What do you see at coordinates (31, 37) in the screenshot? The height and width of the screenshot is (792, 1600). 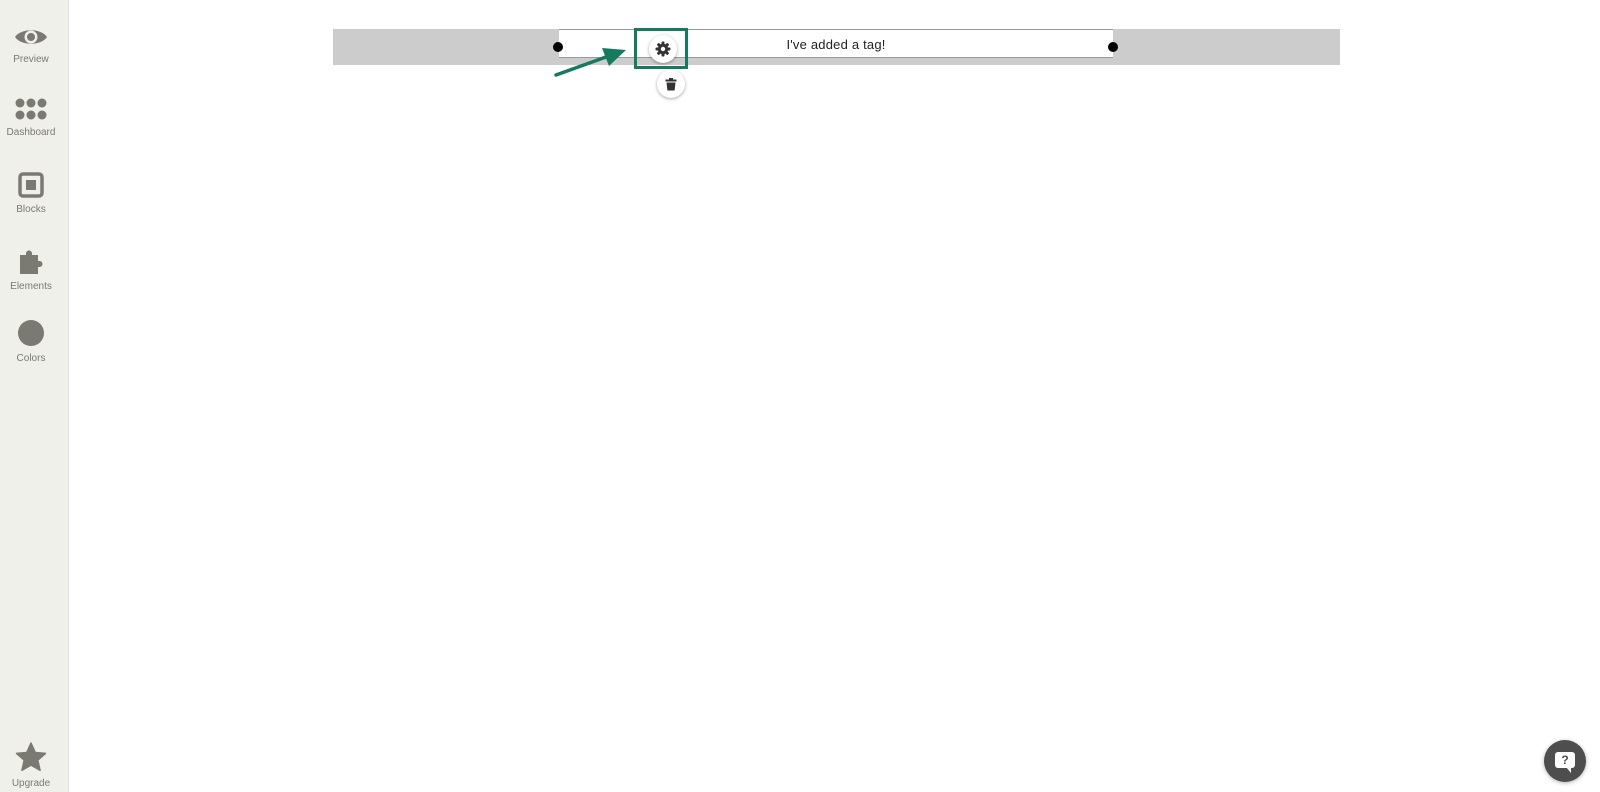 I see `eye-icon` at bounding box center [31, 37].